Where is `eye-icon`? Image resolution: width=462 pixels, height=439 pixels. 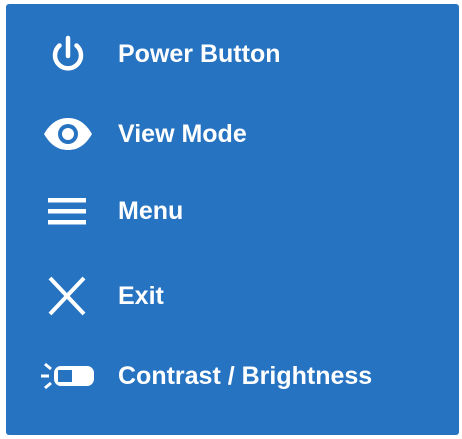 eye-icon is located at coordinates (68, 134).